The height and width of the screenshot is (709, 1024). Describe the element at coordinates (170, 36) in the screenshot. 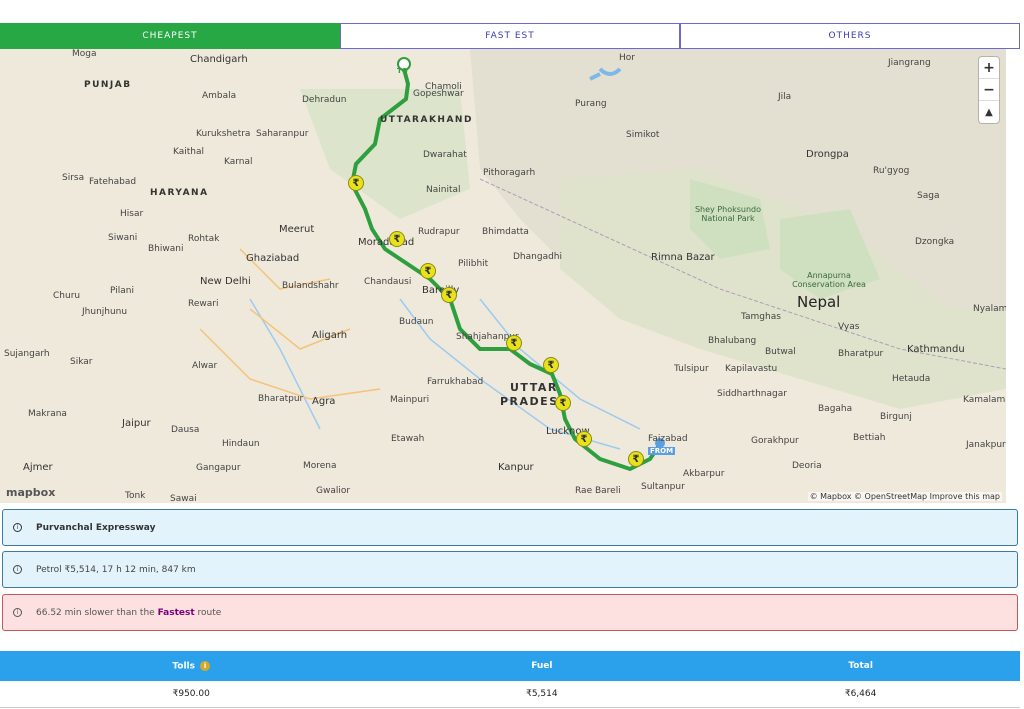

I see `tab-cheapest: CHEAPEST` at that location.